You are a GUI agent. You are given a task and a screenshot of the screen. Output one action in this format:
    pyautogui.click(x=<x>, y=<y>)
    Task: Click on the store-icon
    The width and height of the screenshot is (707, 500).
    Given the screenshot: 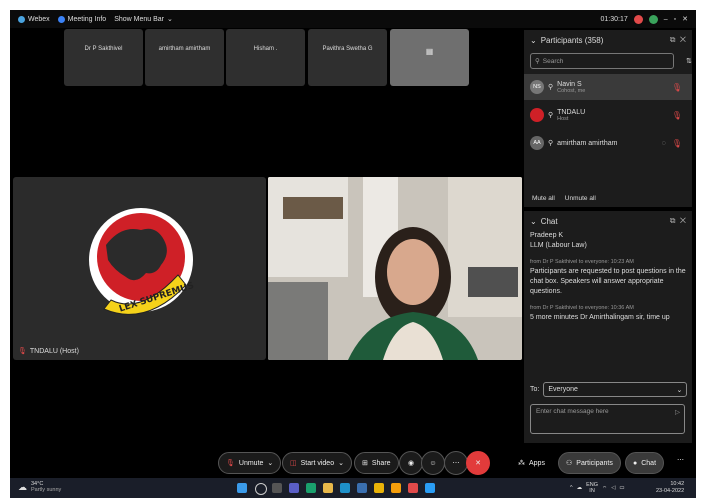 What is the action you would take?
    pyautogui.click(x=345, y=488)
    